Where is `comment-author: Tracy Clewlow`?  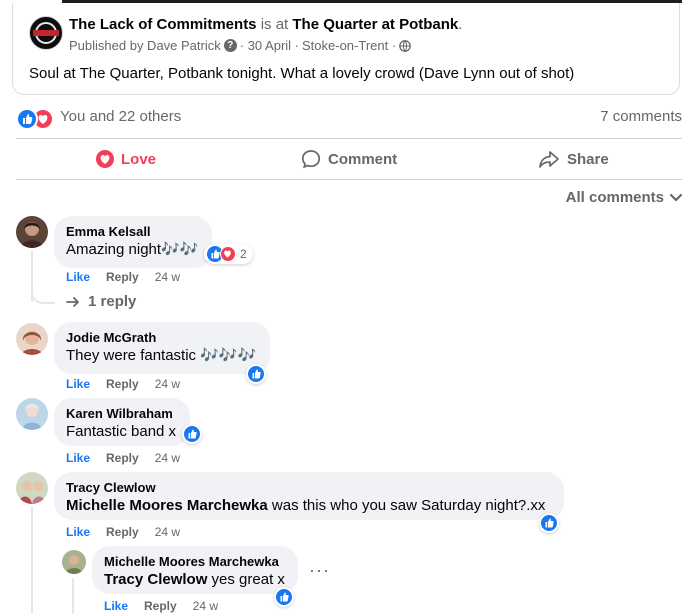 comment-author: Tracy Clewlow is located at coordinates (309, 488).